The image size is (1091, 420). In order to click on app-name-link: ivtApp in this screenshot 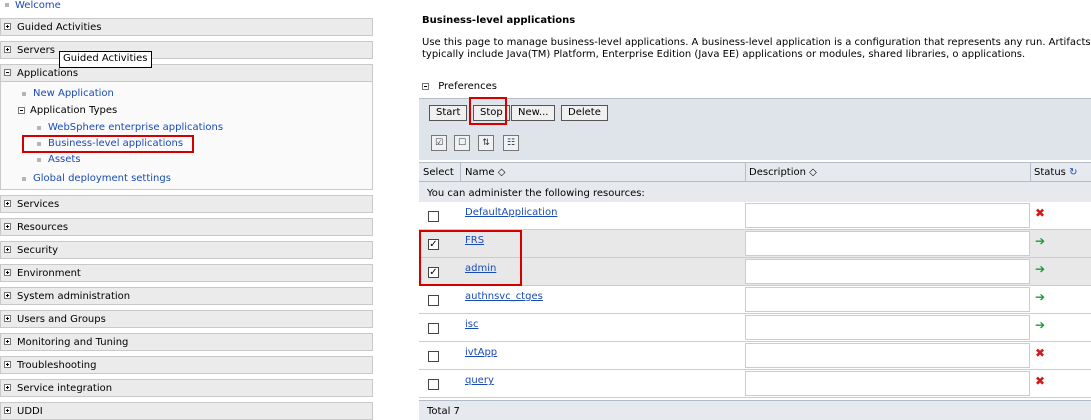, I will do `click(481, 352)`.